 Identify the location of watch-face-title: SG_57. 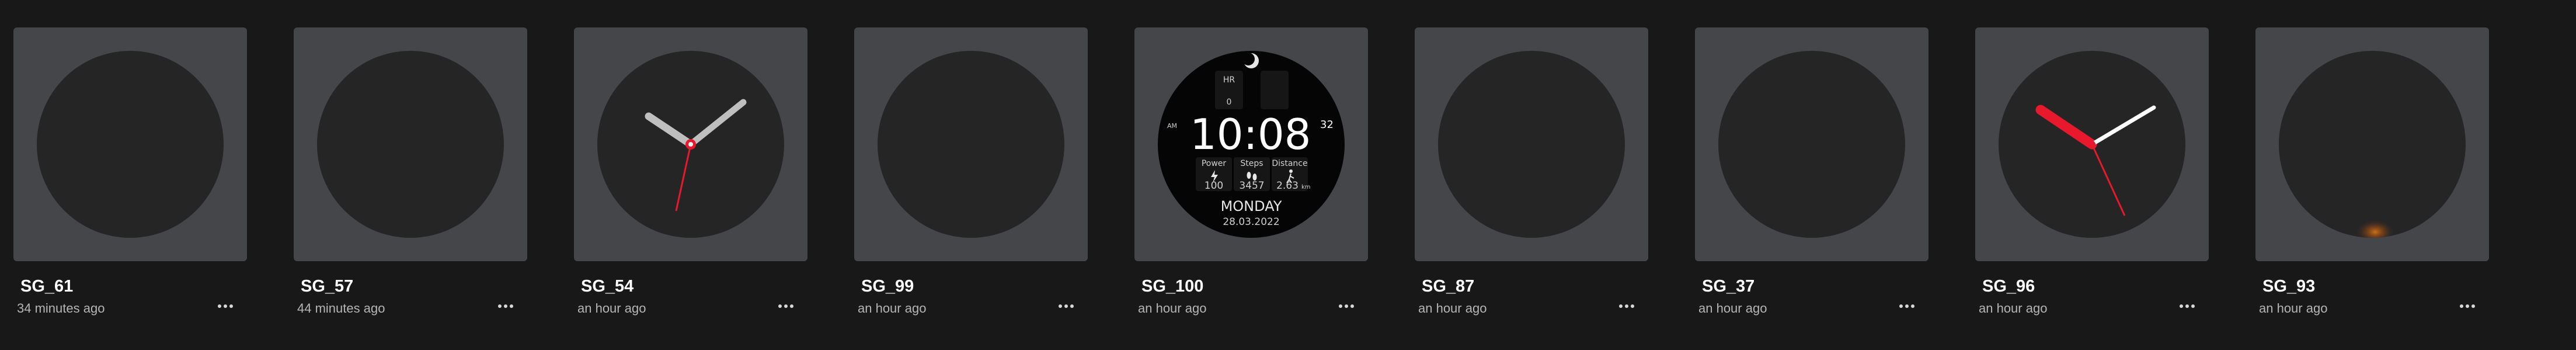
(327, 286).